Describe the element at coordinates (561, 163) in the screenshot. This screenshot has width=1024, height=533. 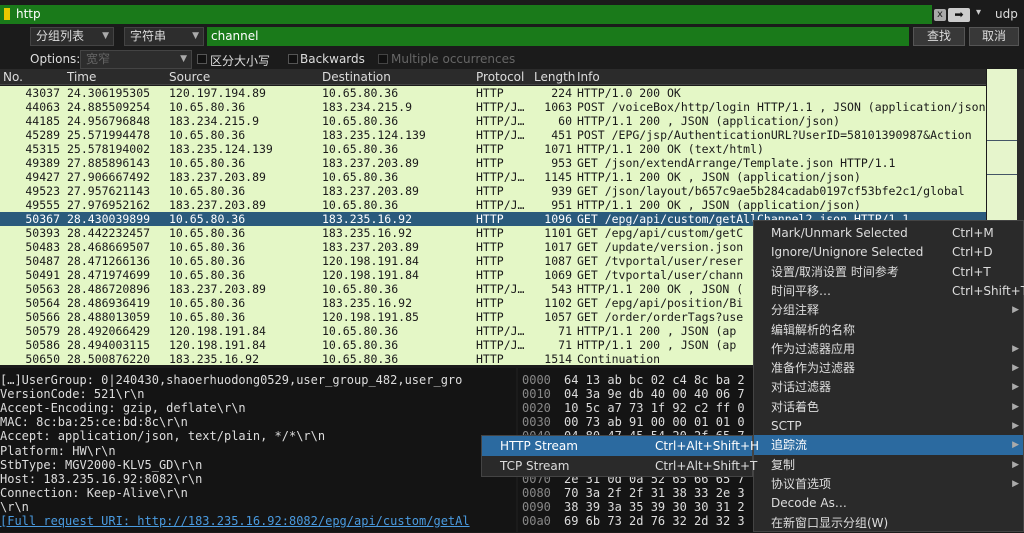
I see `cell-len: 953` at that location.